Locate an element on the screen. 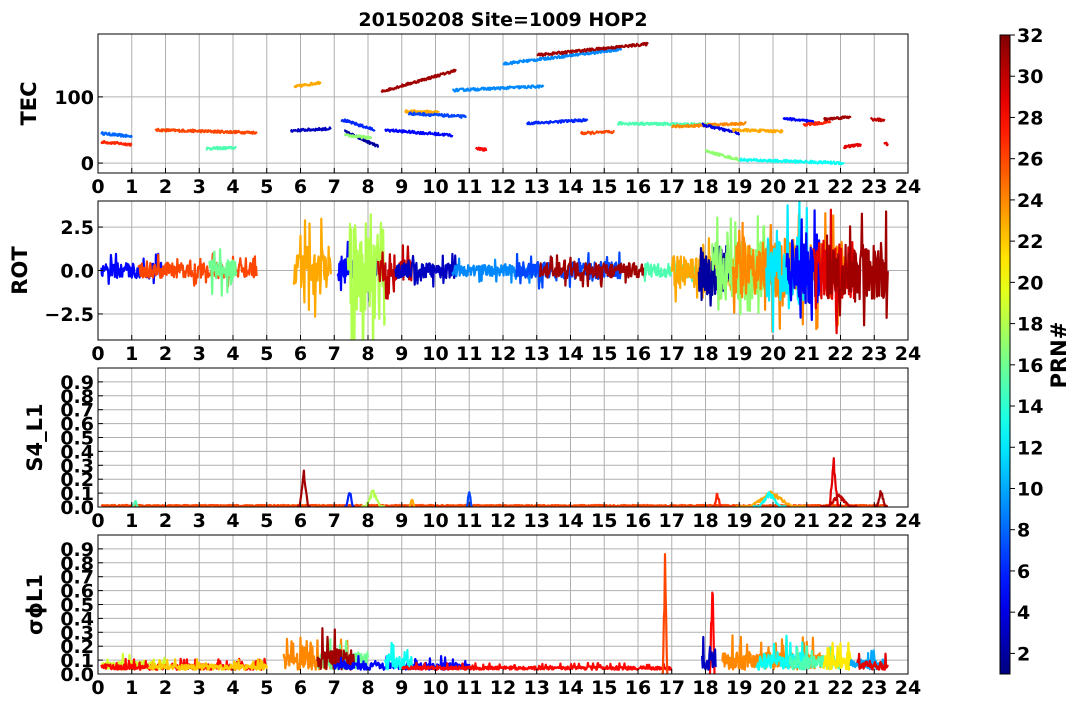 This screenshot has height=709, width=1077. x-tick-label: 19 is located at coordinates (739, 688).